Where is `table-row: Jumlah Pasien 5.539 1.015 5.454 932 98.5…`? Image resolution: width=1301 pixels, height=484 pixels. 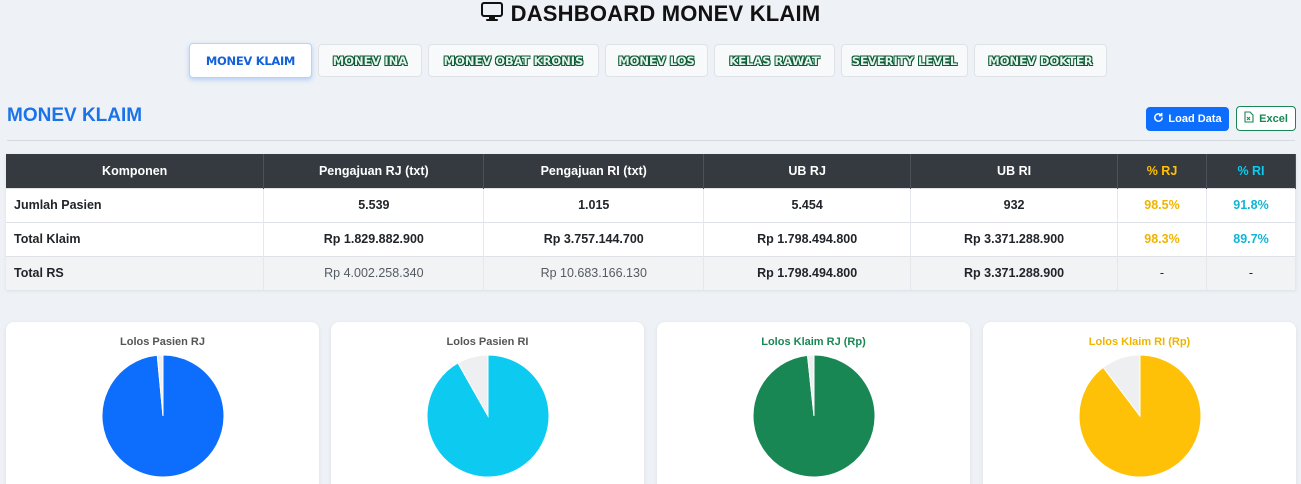
table-row: Jumlah Pasien 5.539 1.015 5.454 932 98.5… is located at coordinates (651, 204).